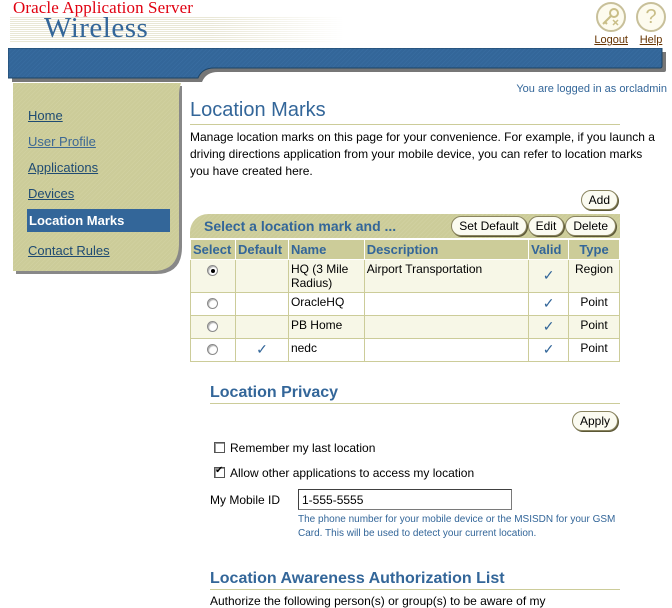 Image resolution: width=672 pixels, height=608 pixels. I want to click on header-tab-bar, so click(337, 65).